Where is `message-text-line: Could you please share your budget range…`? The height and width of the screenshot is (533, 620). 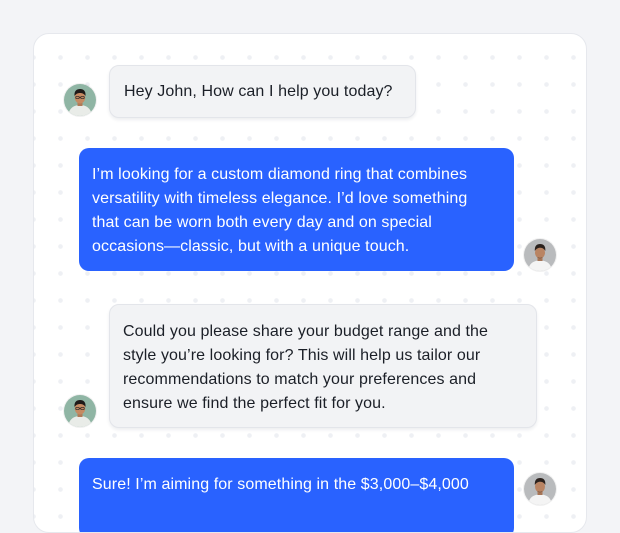 message-text-line: Could you please share your budget range… is located at coordinates (306, 331).